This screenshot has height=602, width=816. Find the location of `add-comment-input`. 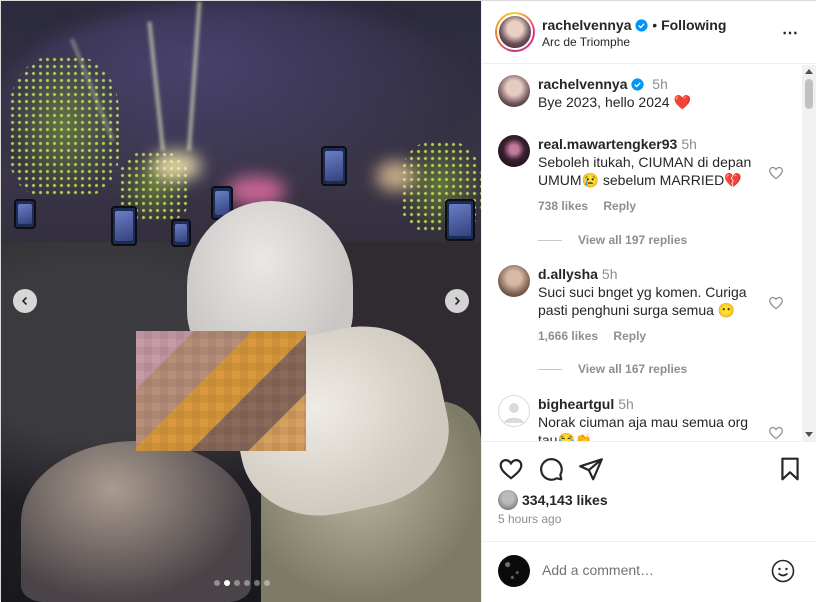

add-comment-input is located at coordinates (652, 570).